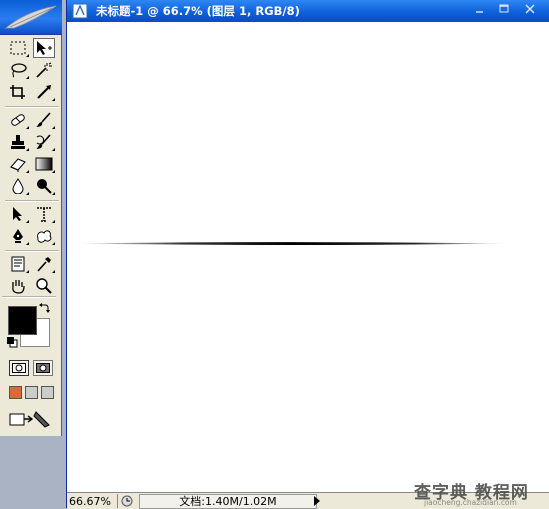 The width and height of the screenshot is (549, 509). Describe the element at coordinates (18, 70) in the screenshot. I see `lasso-tool` at that location.